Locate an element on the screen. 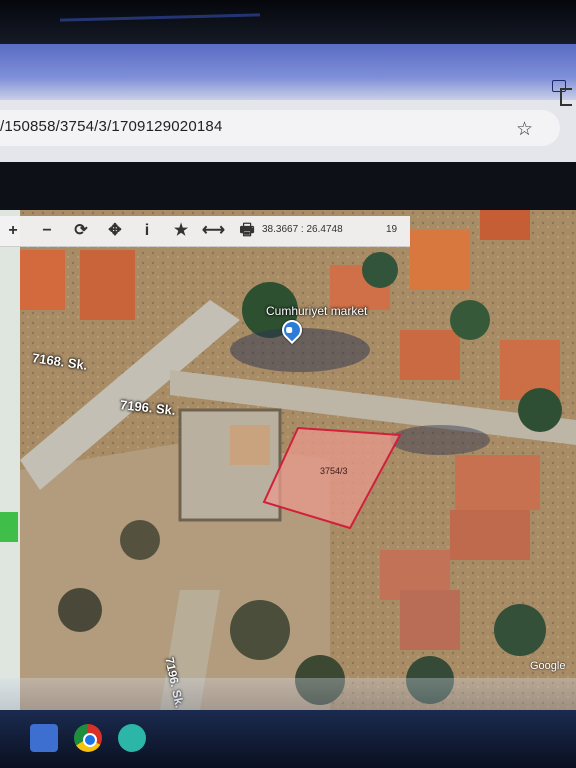 This screenshot has width=576, height=768. map-toolbar: + − ⟳ ✥ i ★ ⟷ 🖶 38.3667 : 26.4748 19 is located at coordinates (205, 231).